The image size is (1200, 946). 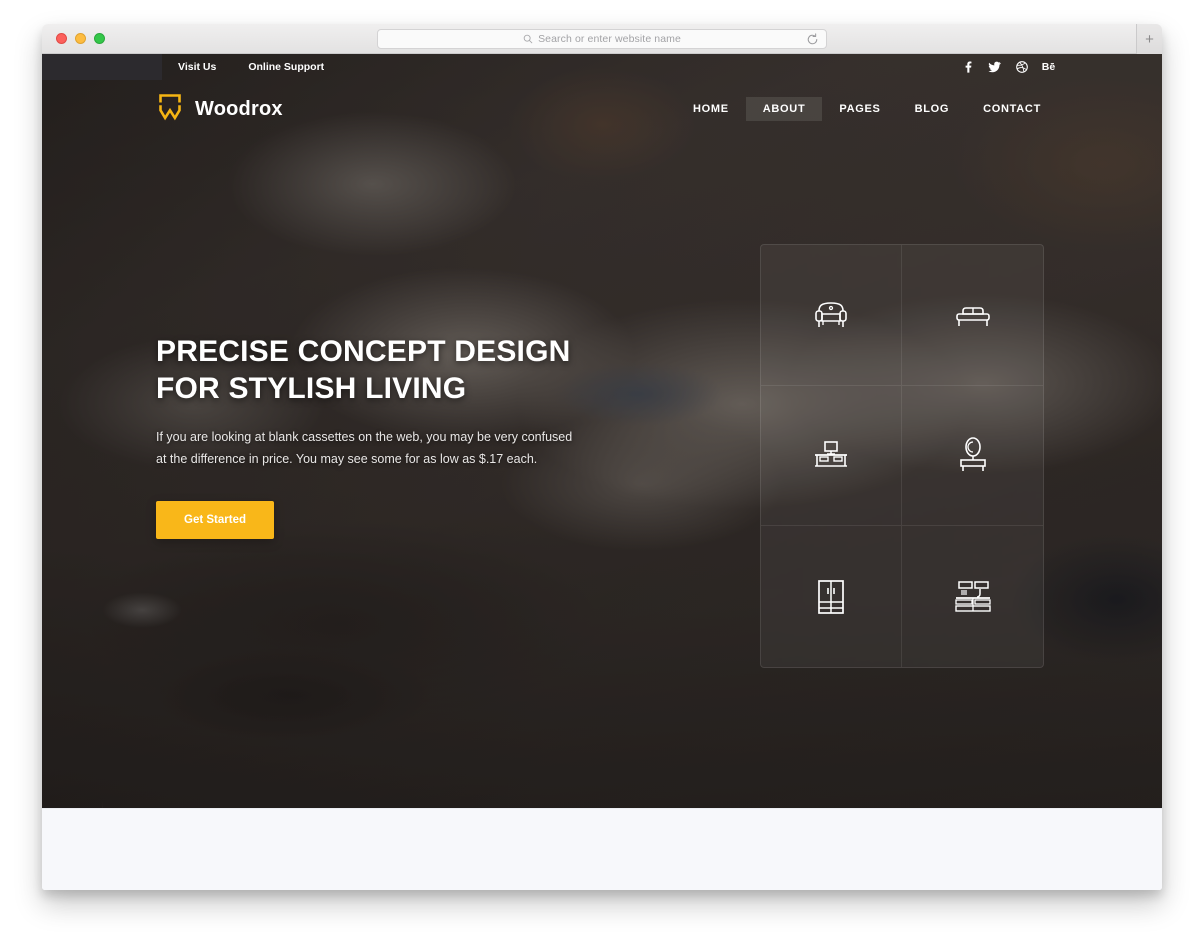 I want to click on new-tab-button: +, so click(x=1149, y=39).